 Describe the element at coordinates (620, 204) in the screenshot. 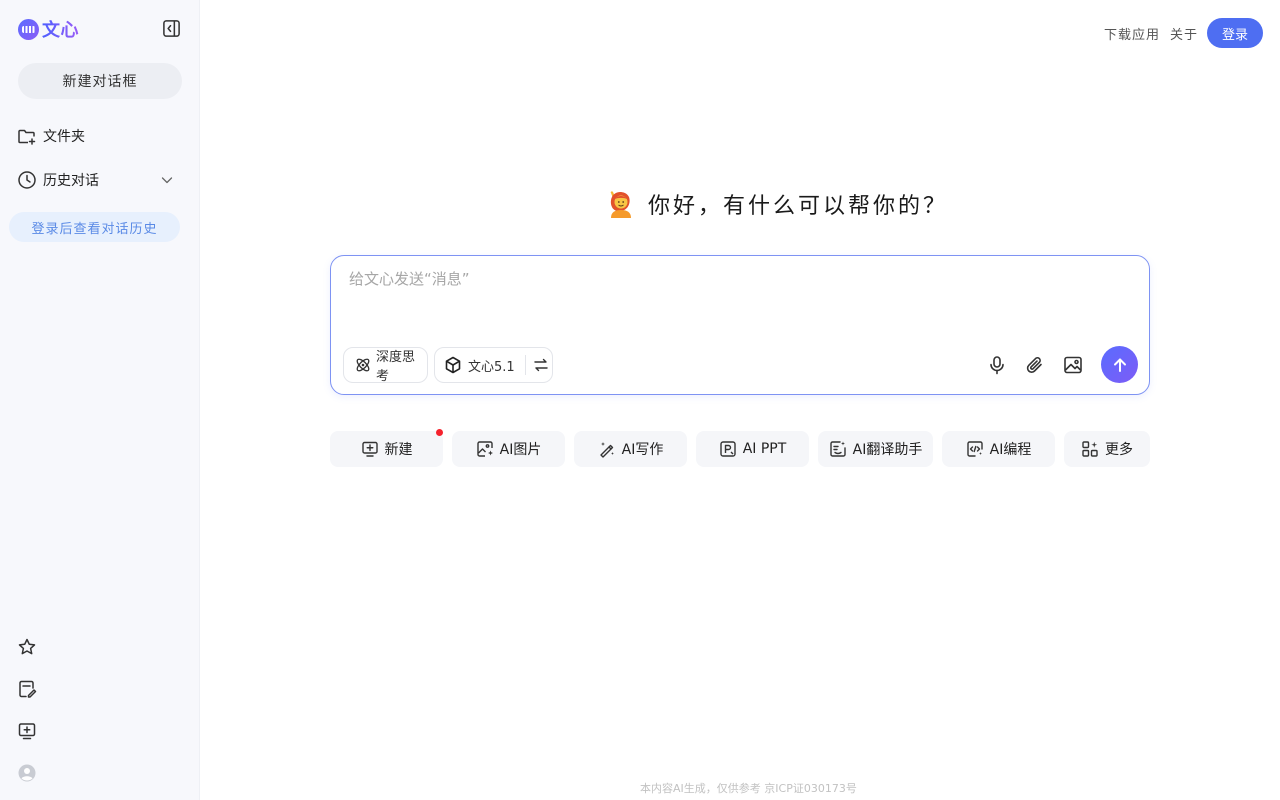

I see `raising-hand-emoji-icon` at that location.